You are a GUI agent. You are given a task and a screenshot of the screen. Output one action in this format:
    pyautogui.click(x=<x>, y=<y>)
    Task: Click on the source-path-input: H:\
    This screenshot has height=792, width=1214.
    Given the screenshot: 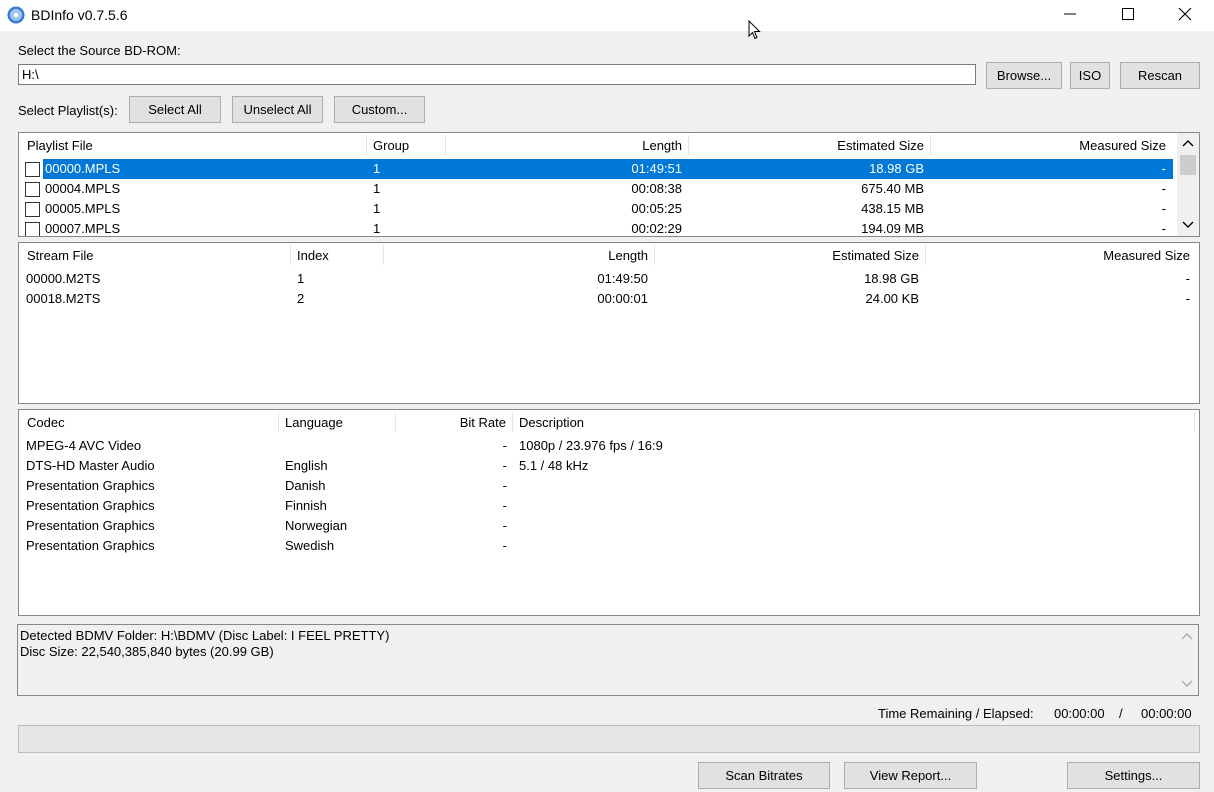 What is the action you would take?
    pyautogui.click(x=497, y=74)
    